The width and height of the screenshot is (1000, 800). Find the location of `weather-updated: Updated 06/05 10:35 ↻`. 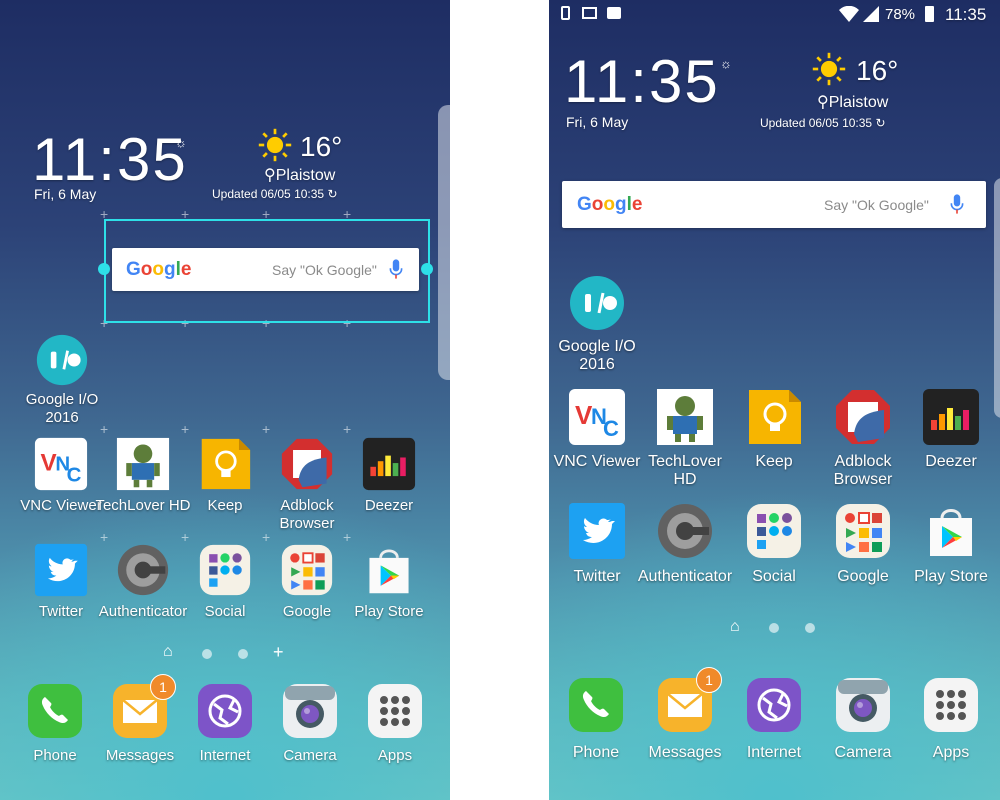

weather-updated: Updated 06/05 10:35 ↻ is located at coordinates (275, 194).